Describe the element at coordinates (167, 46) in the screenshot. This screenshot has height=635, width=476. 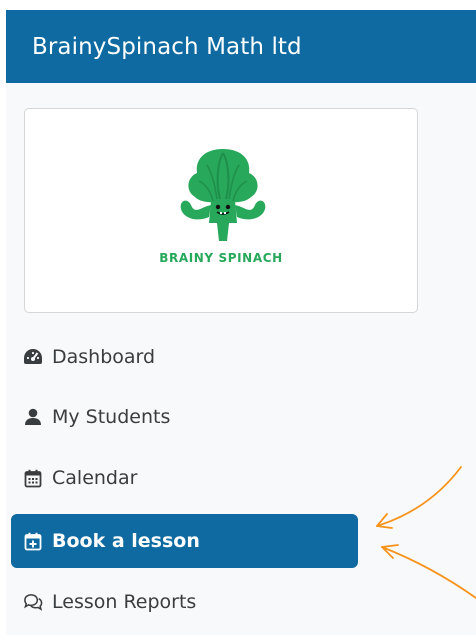
I see `brand-title: BrainySpinach Math ltd` at that location.